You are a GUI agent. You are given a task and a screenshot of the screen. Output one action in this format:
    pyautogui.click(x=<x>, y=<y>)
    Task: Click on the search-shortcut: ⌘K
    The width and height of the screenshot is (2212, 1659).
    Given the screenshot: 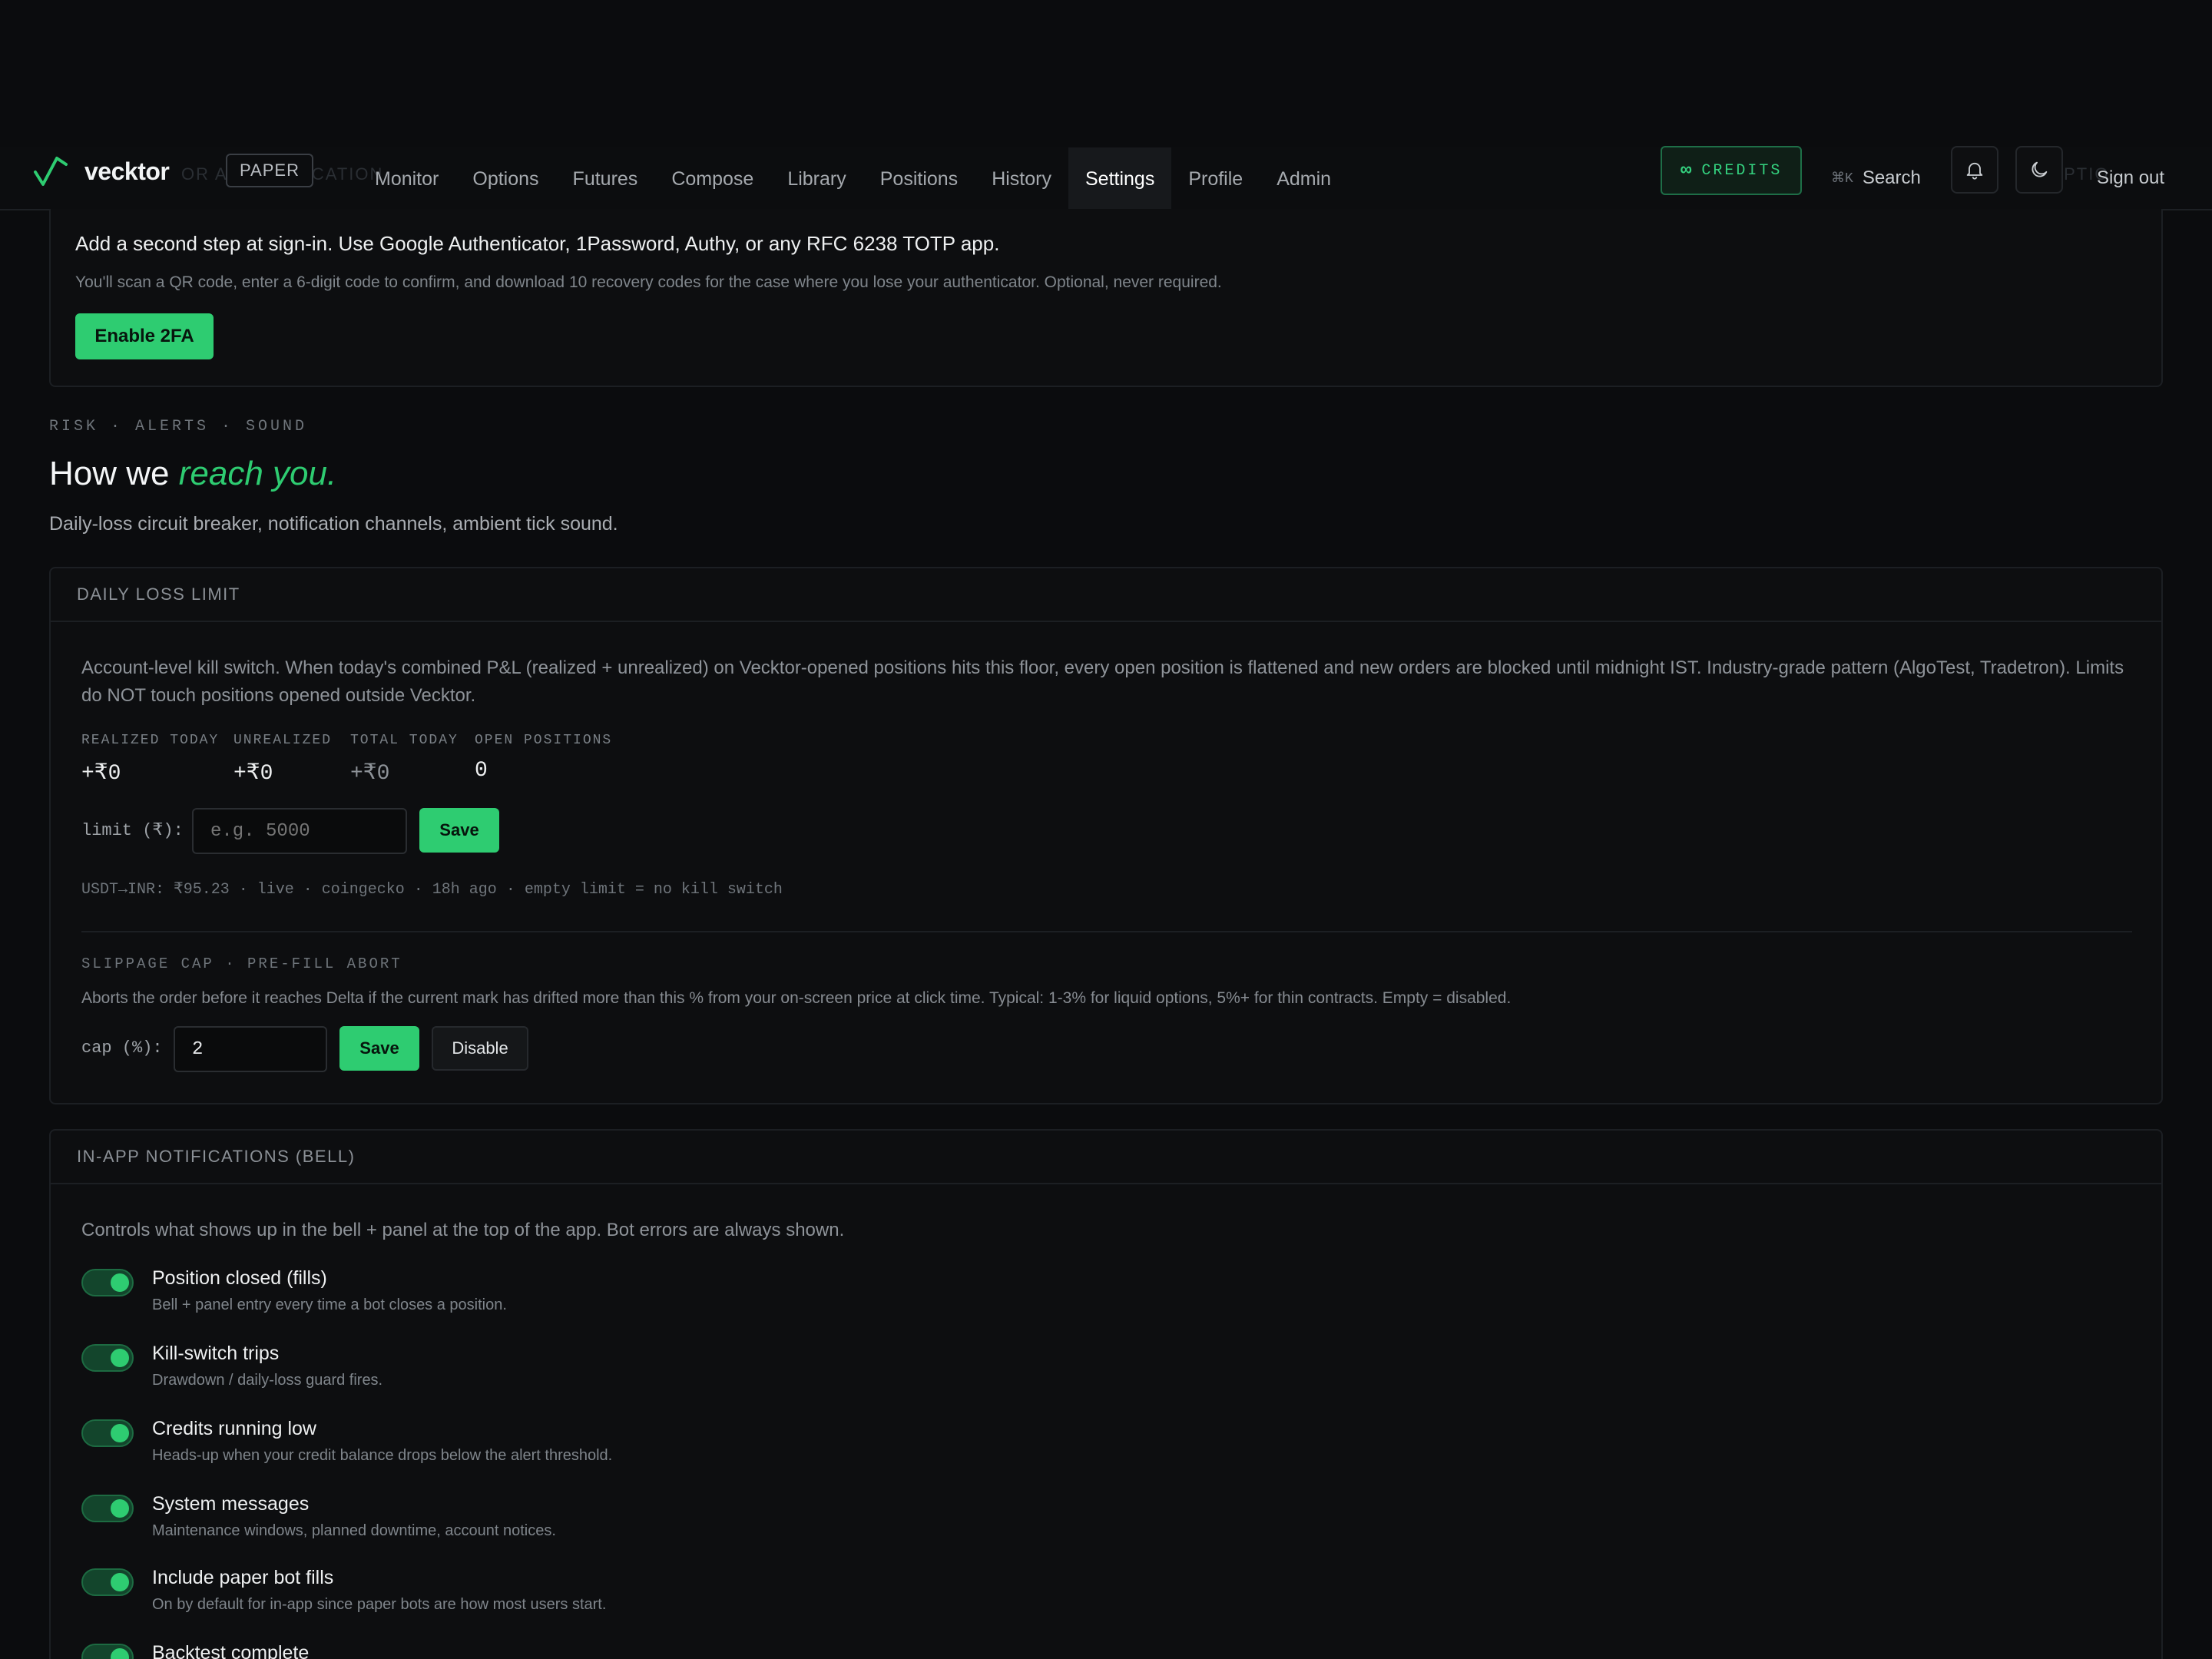 What is the action you would take?
    pyautogui.click(x=1842, y=179)
    